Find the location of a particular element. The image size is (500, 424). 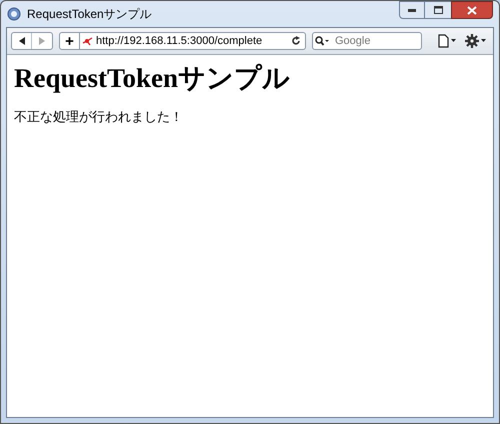

site-icon is located at coordinates (88, 41).